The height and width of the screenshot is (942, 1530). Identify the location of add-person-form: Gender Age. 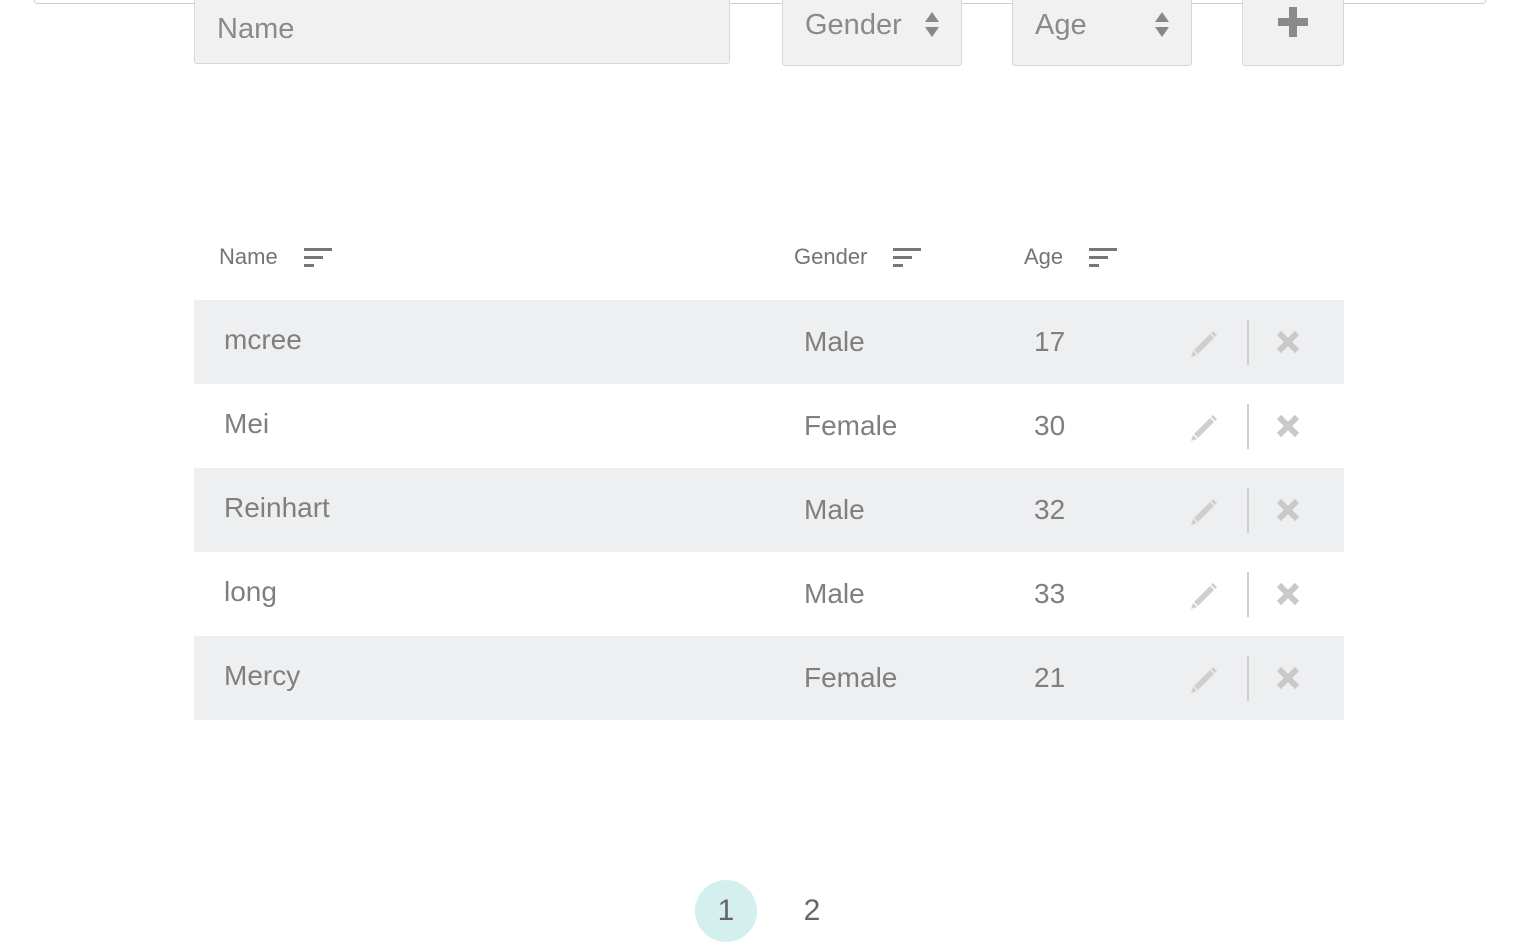
(765, 35).